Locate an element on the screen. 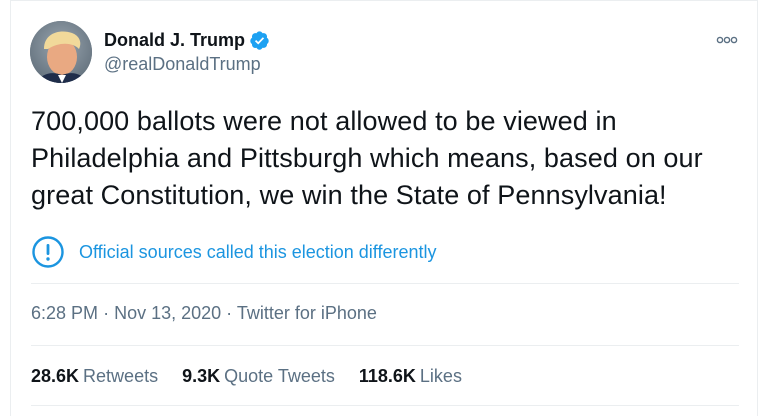 Image resolution: width=770 pixels, height=416 pixels. author-display-name: Donald J. Trump is located at coordinates (174, 40).